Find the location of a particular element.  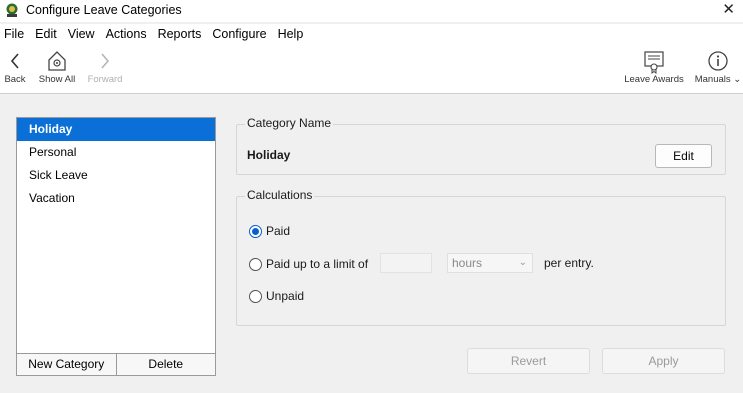

menu-reports: Reports is located at coordinates (181, 34).